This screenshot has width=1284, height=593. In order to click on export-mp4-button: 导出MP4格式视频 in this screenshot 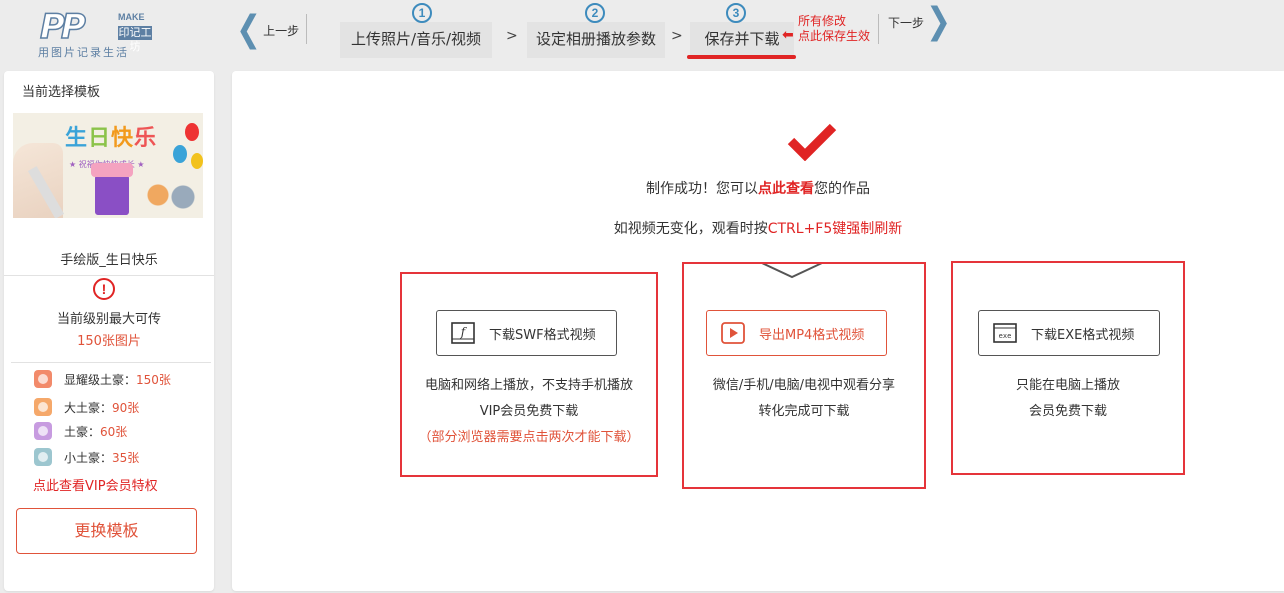, I will do `click(796, 333)`.